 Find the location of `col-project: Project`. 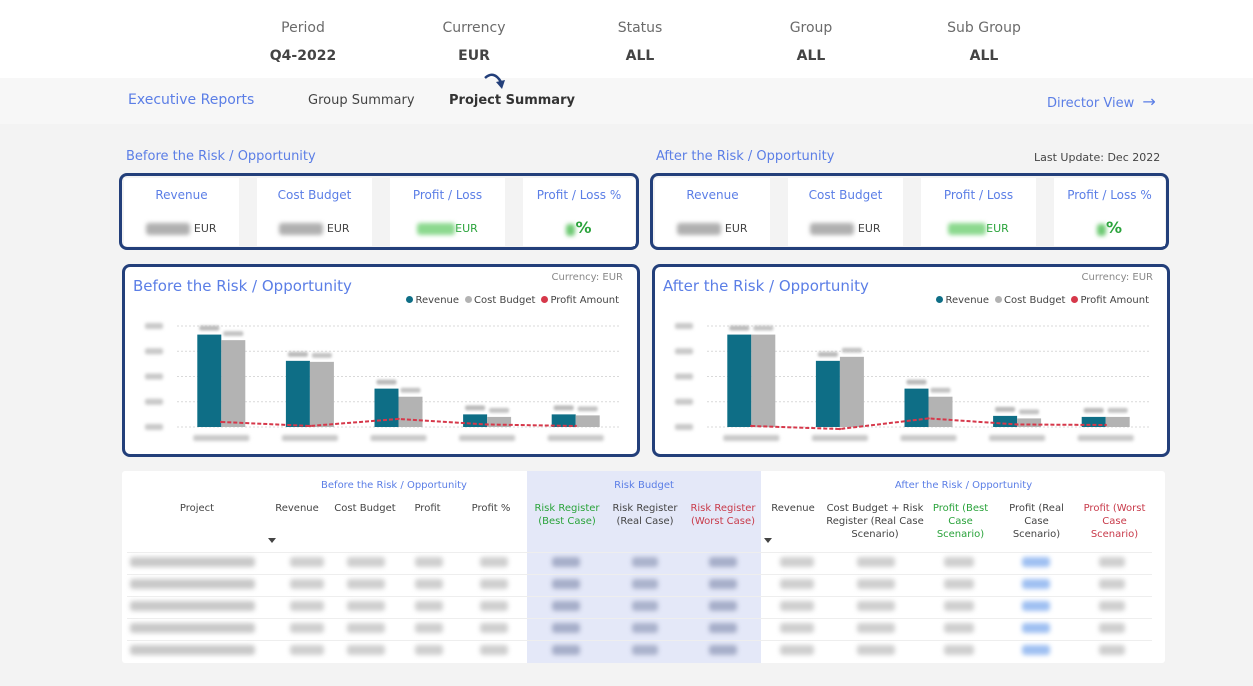

col-project: Project is located at coordinates (197, 508).